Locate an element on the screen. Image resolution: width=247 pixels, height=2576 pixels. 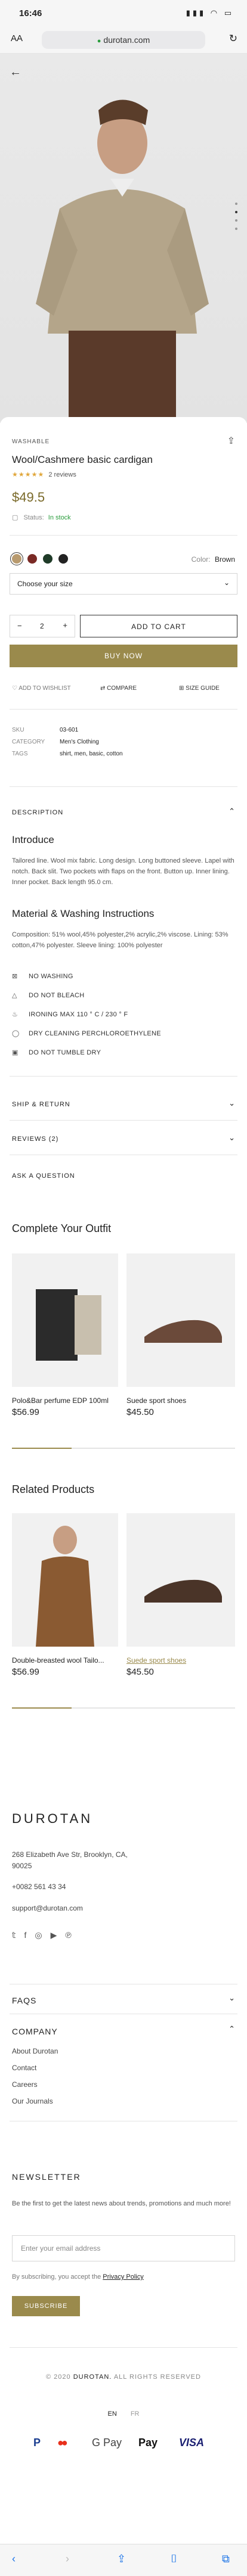
dry-clean-icon: ◯ is located at coordinates (16, 1033).